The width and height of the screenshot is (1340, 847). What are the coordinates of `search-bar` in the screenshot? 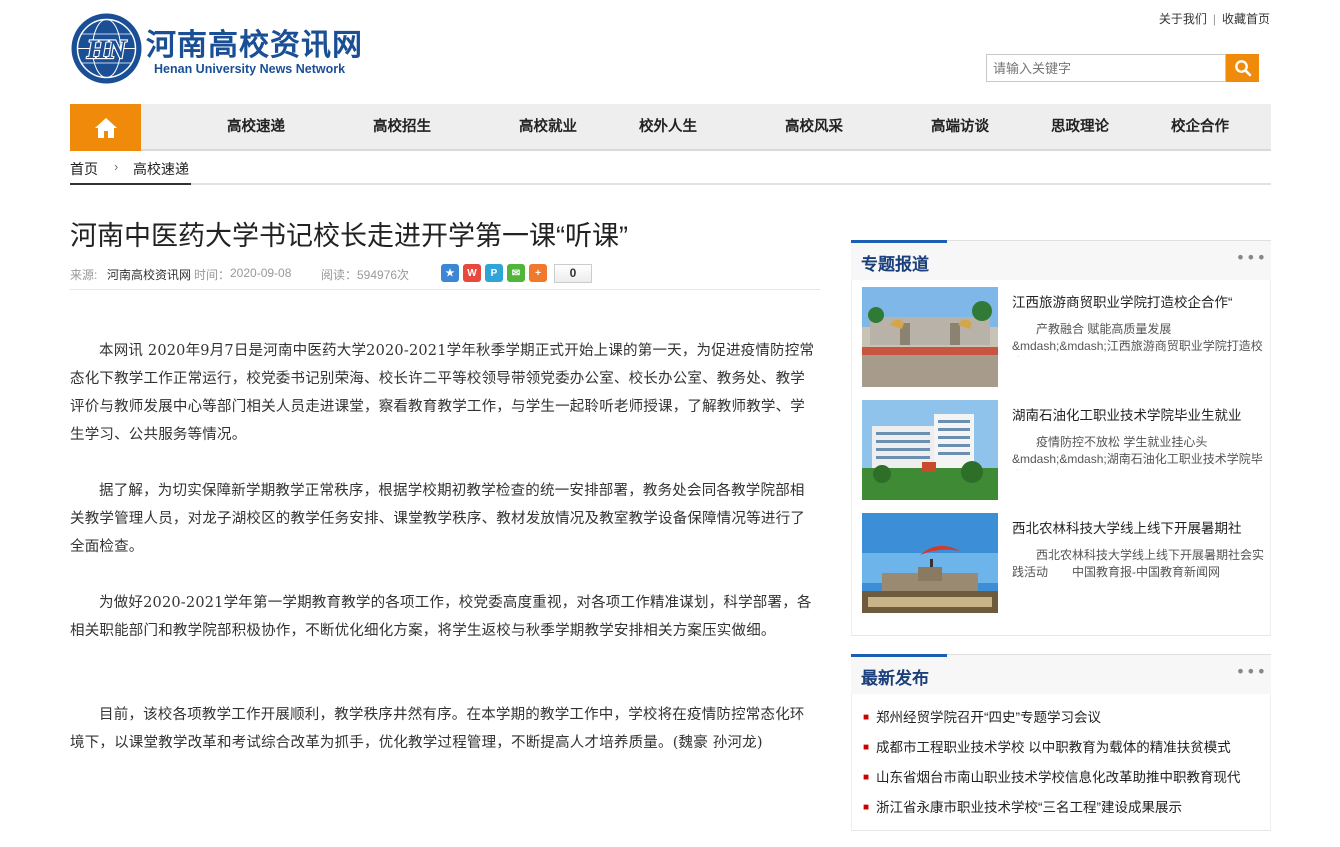 It's located at (1123, 68).